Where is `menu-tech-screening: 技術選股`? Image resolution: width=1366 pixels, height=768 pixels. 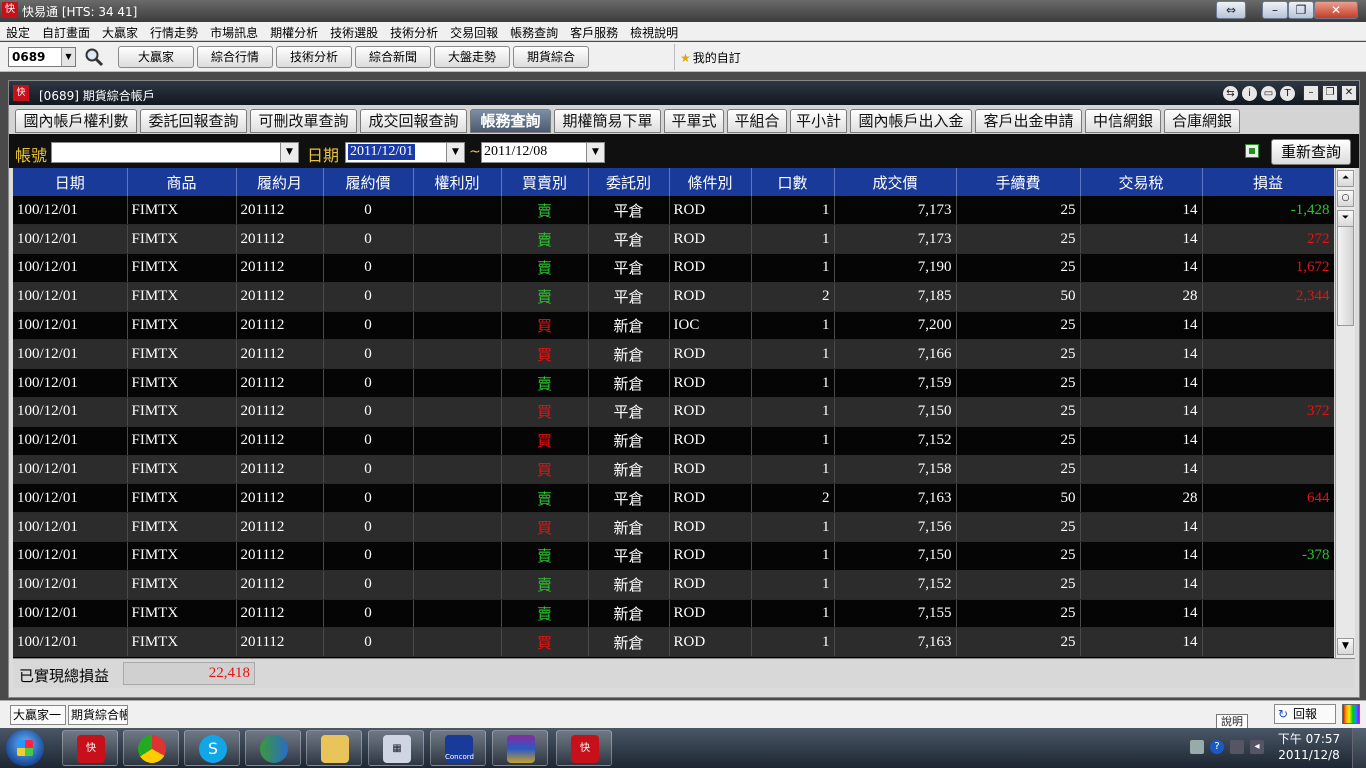
menu-tech-screening: 技術選股 is located at coordinates (354, 31).